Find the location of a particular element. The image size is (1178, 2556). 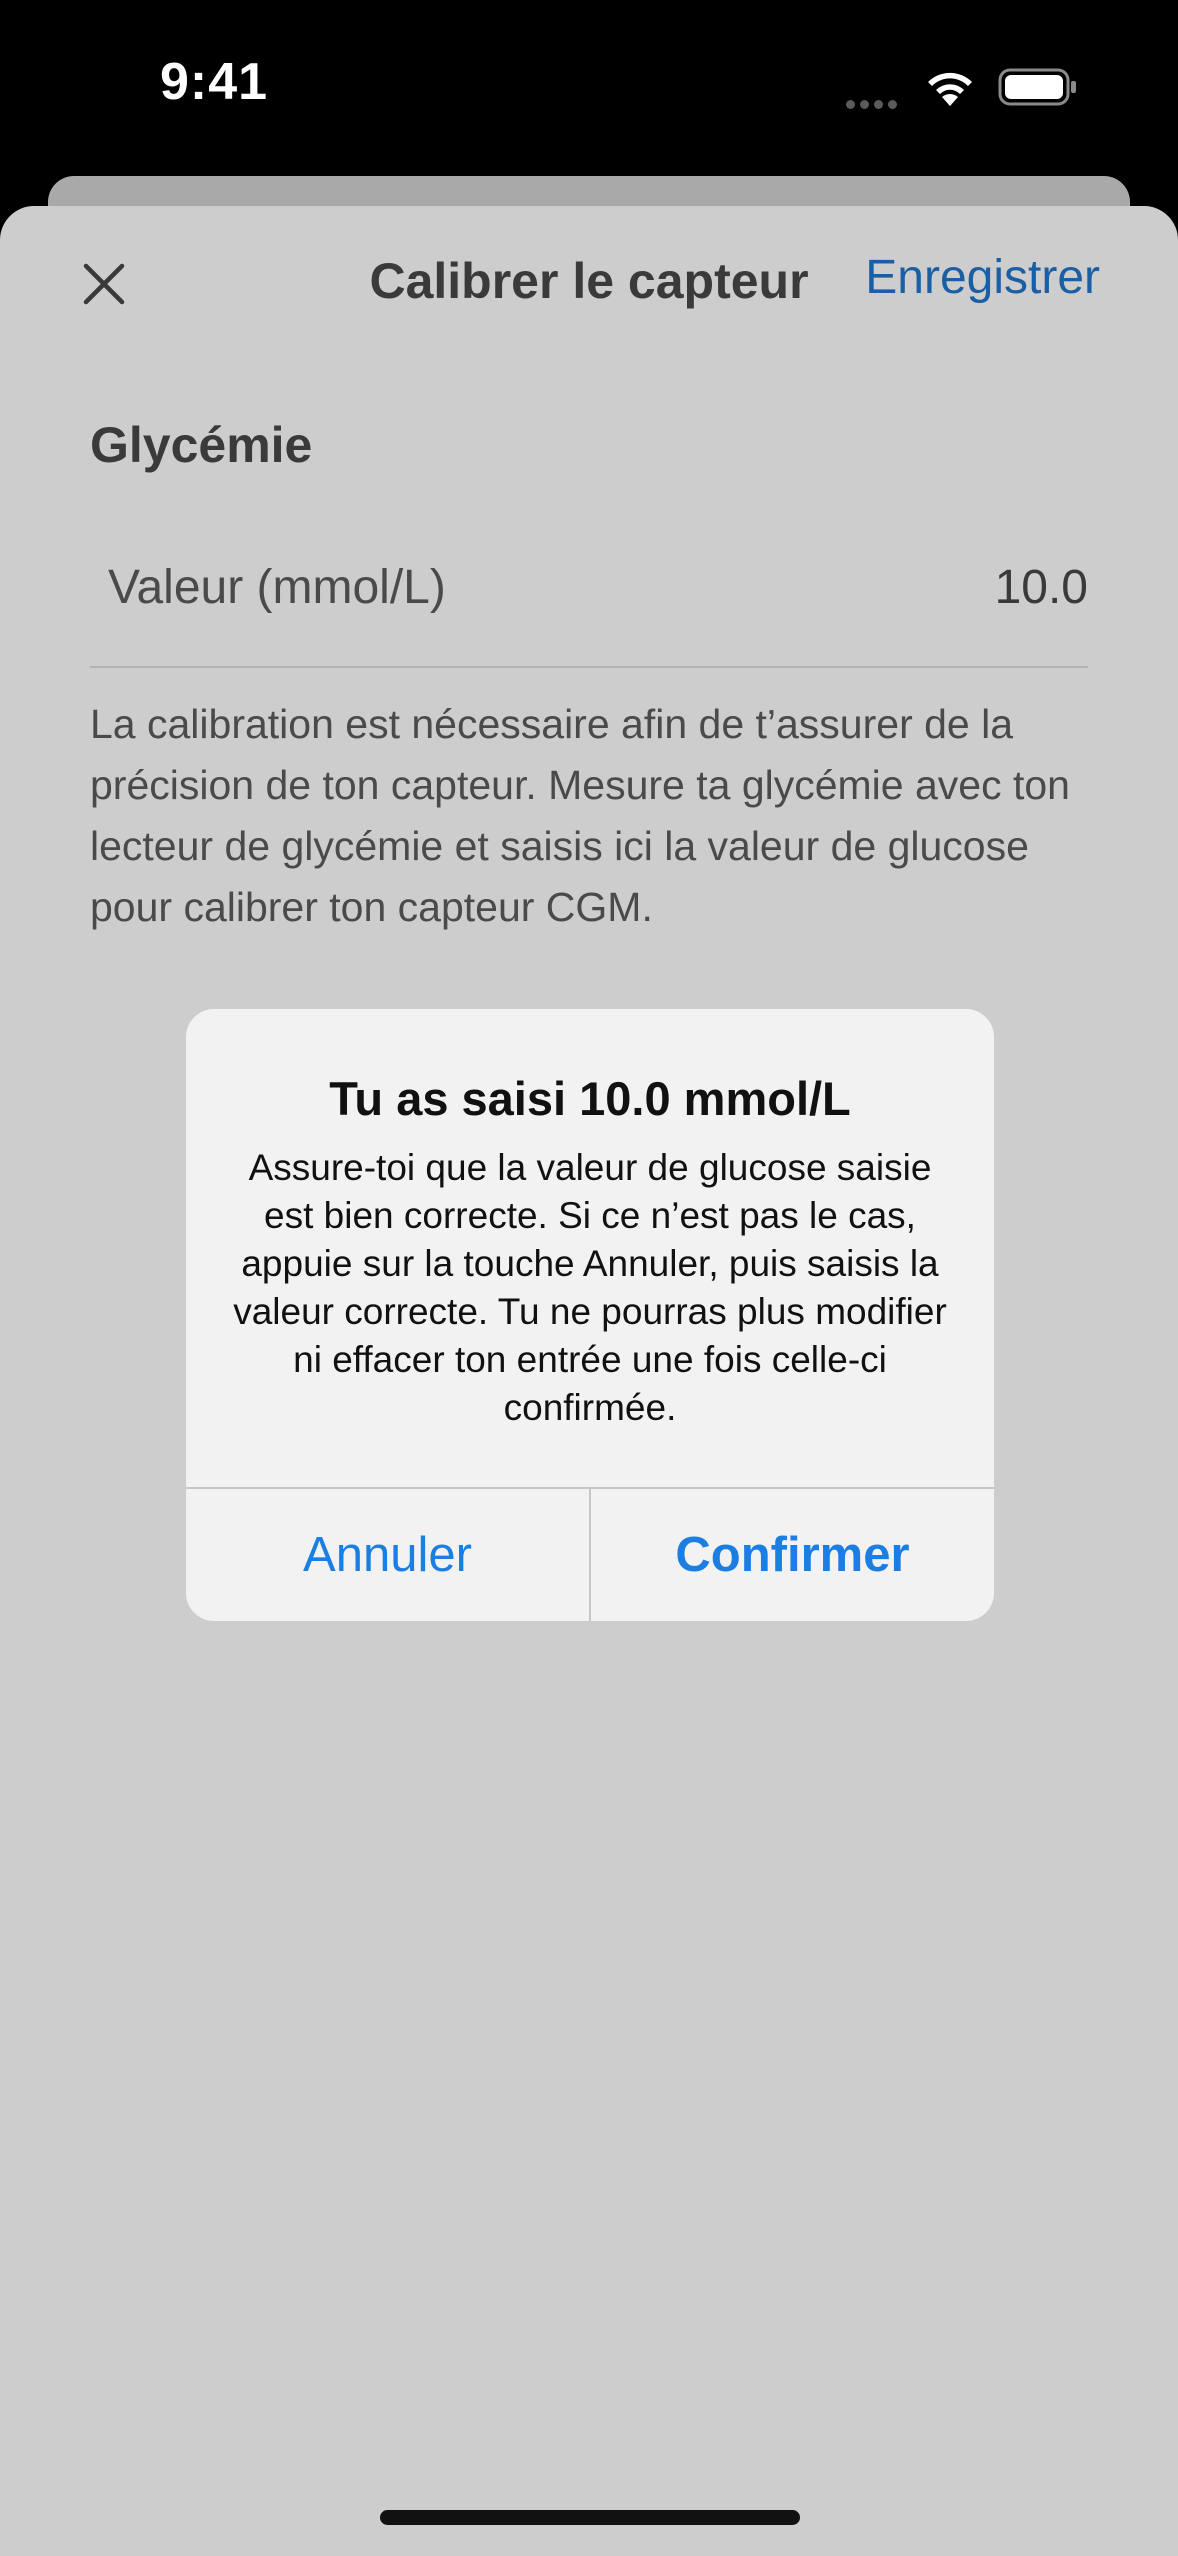

status-time: 9:41 is located at coordinates (214, 82).